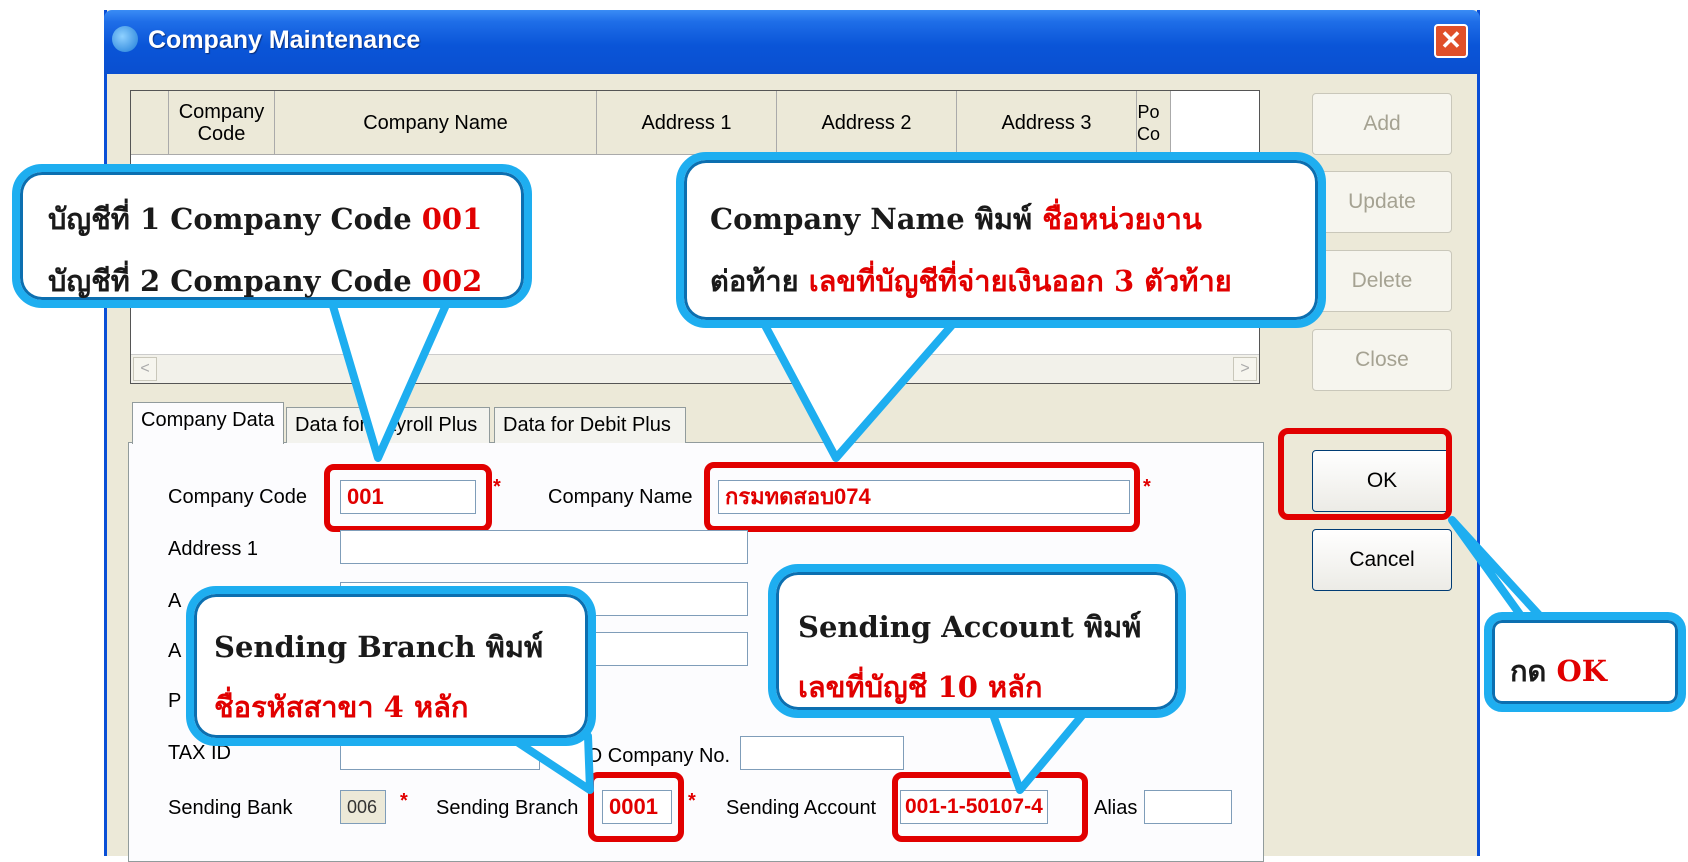  Describe the element at coordinates (391, 666) in the screenshot. I see `callout-sending-branch: Sending Branch พิมพ์ ชื่อรหัสสาขา 4 หลัก` at that location.